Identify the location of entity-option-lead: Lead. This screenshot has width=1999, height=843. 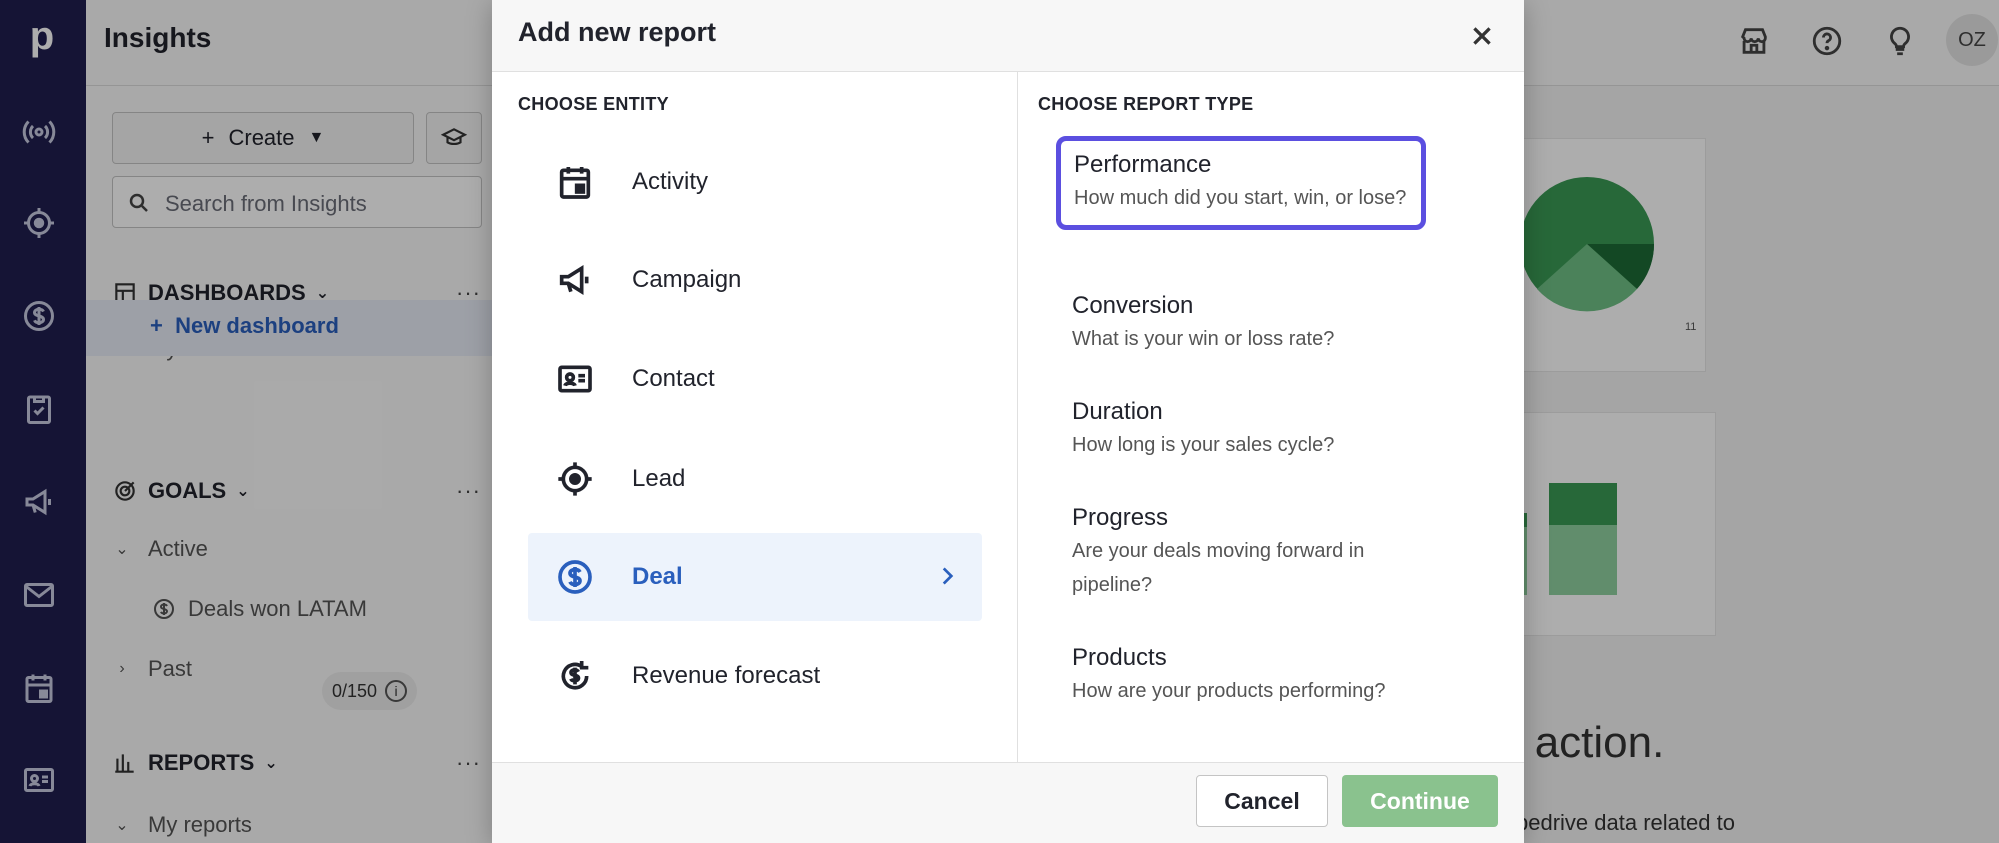
(755, 479).